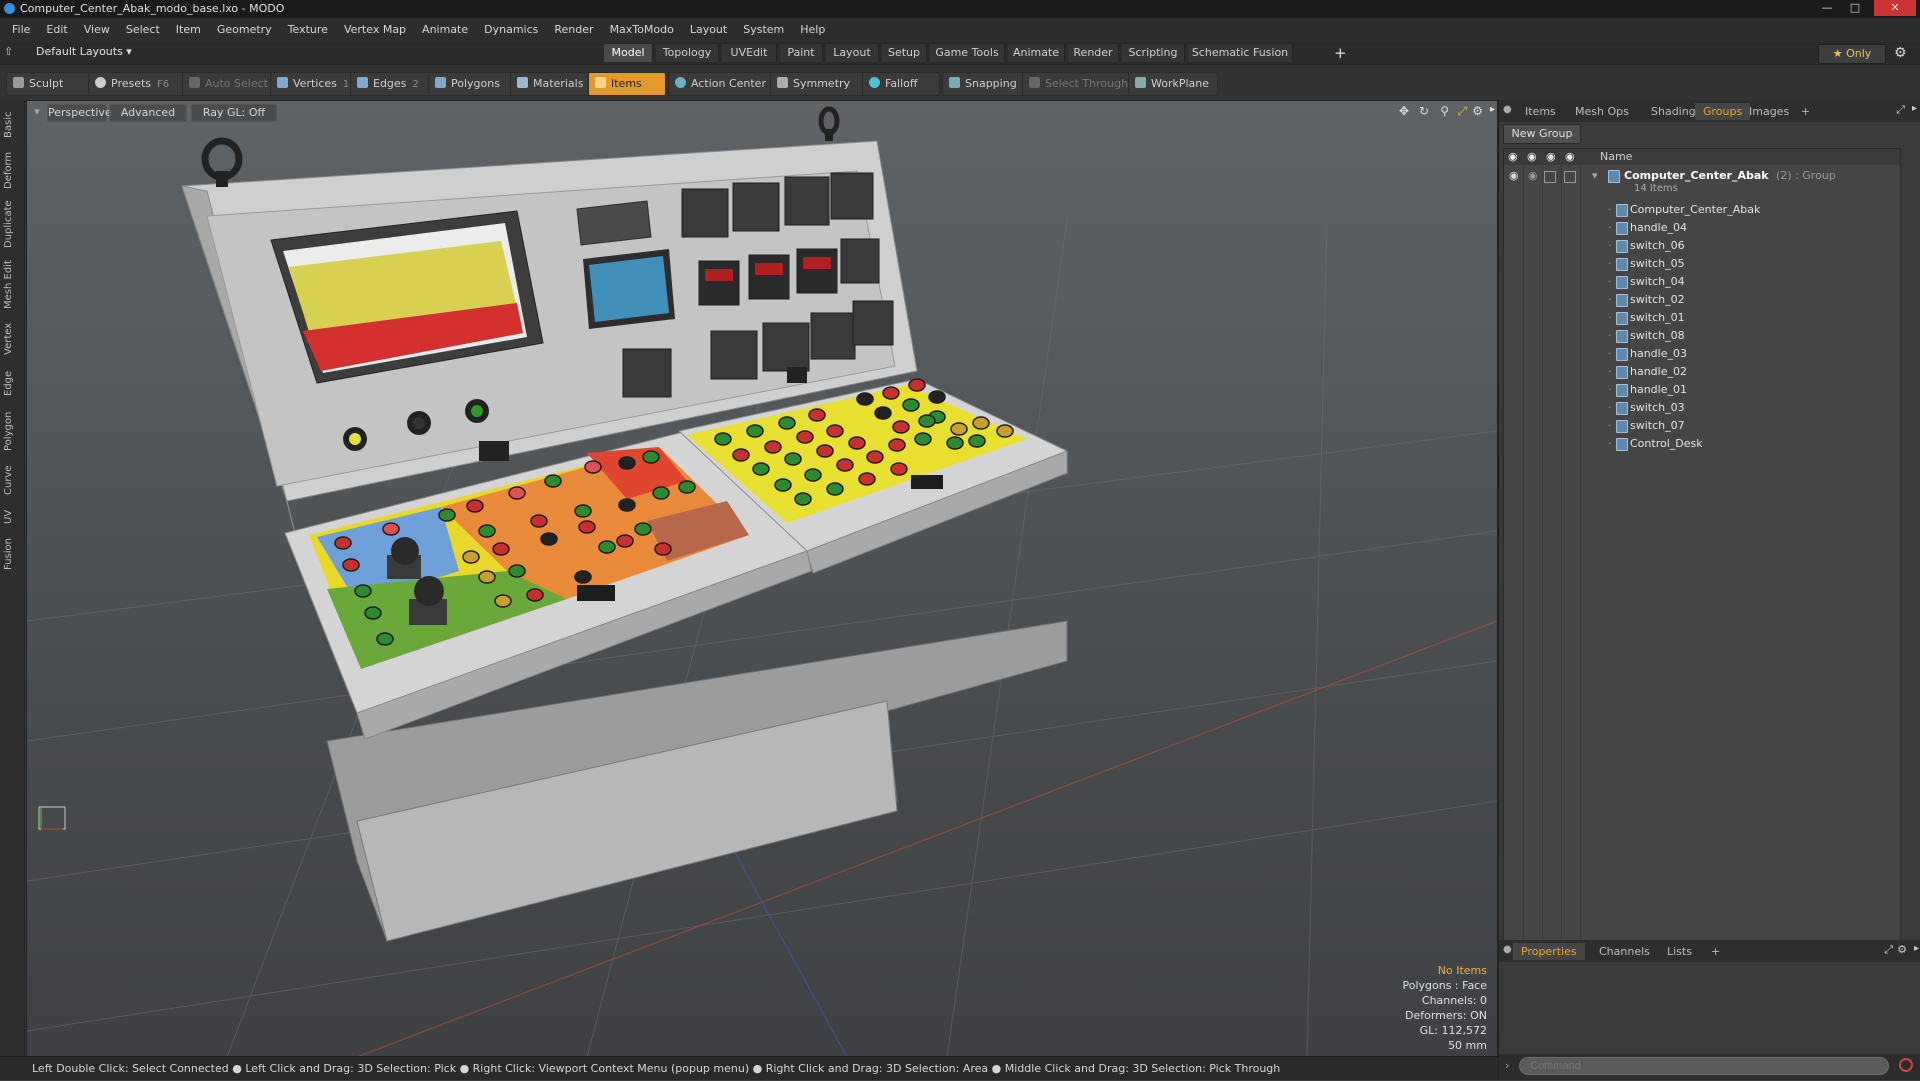 The image size is (1920, 1081). What do you see at coordinates (1424, 111) in the screenshot?
I see `rotate-view-icon: ↻` at bounding box center [1424, 111].